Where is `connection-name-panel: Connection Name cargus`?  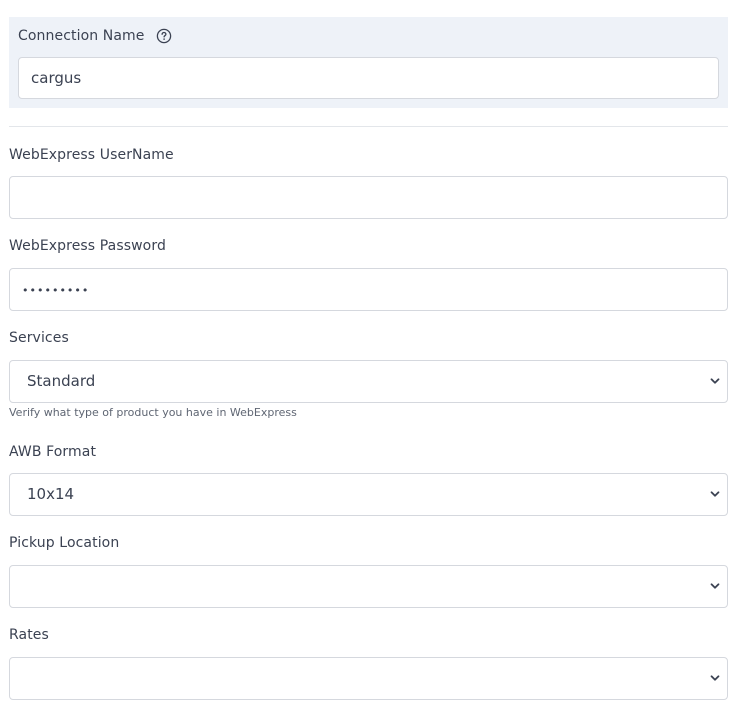 connection-name-panel: Connection Name cargus is located at coordinates (368, 62).